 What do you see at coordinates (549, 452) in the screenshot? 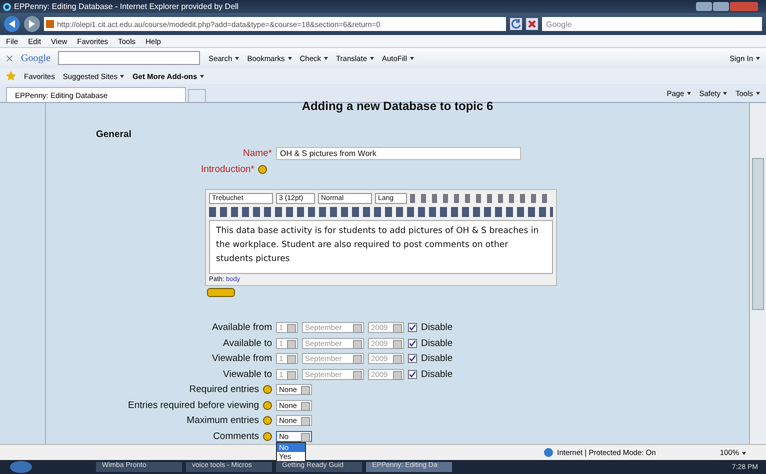
I see `globe-icon` at bounding box center [549, 452].